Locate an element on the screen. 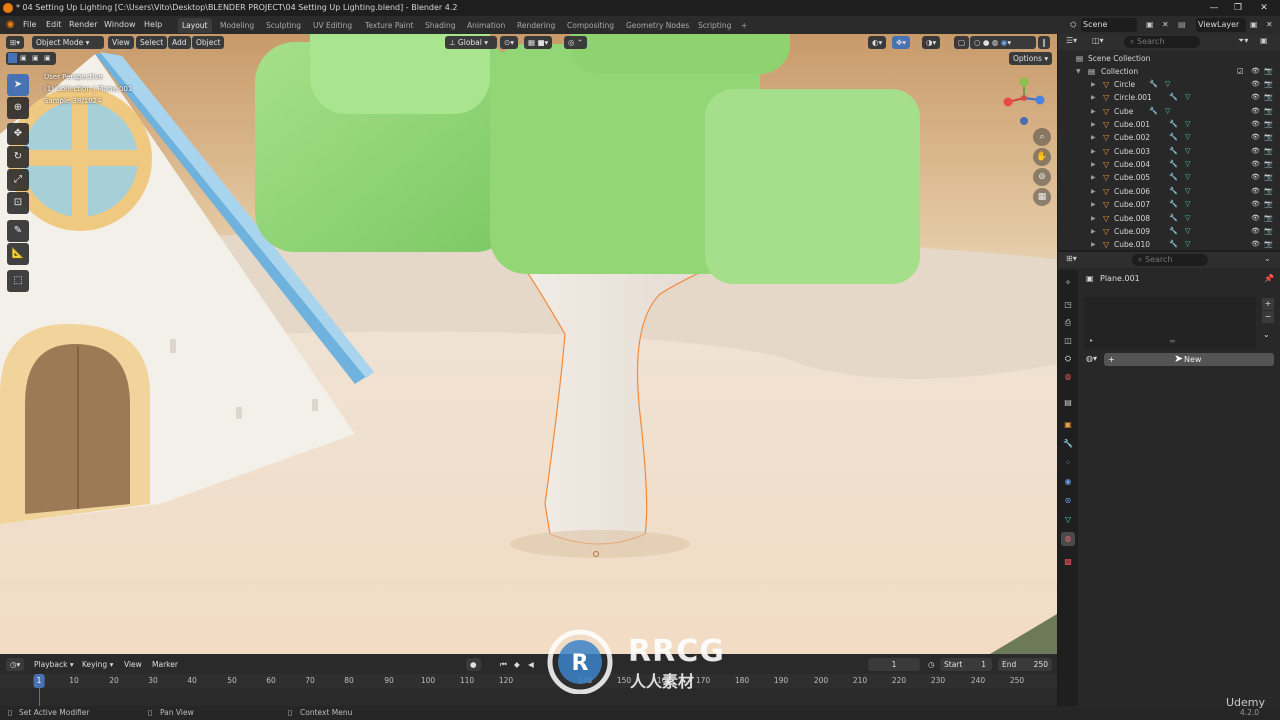  delete-scene-icon: ✕ is located at coordinates (1165, 25).